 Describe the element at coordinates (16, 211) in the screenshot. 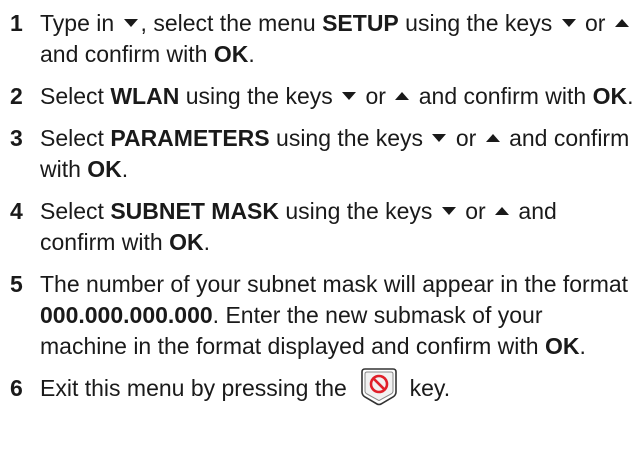

I see `step-number: 4` at that location.